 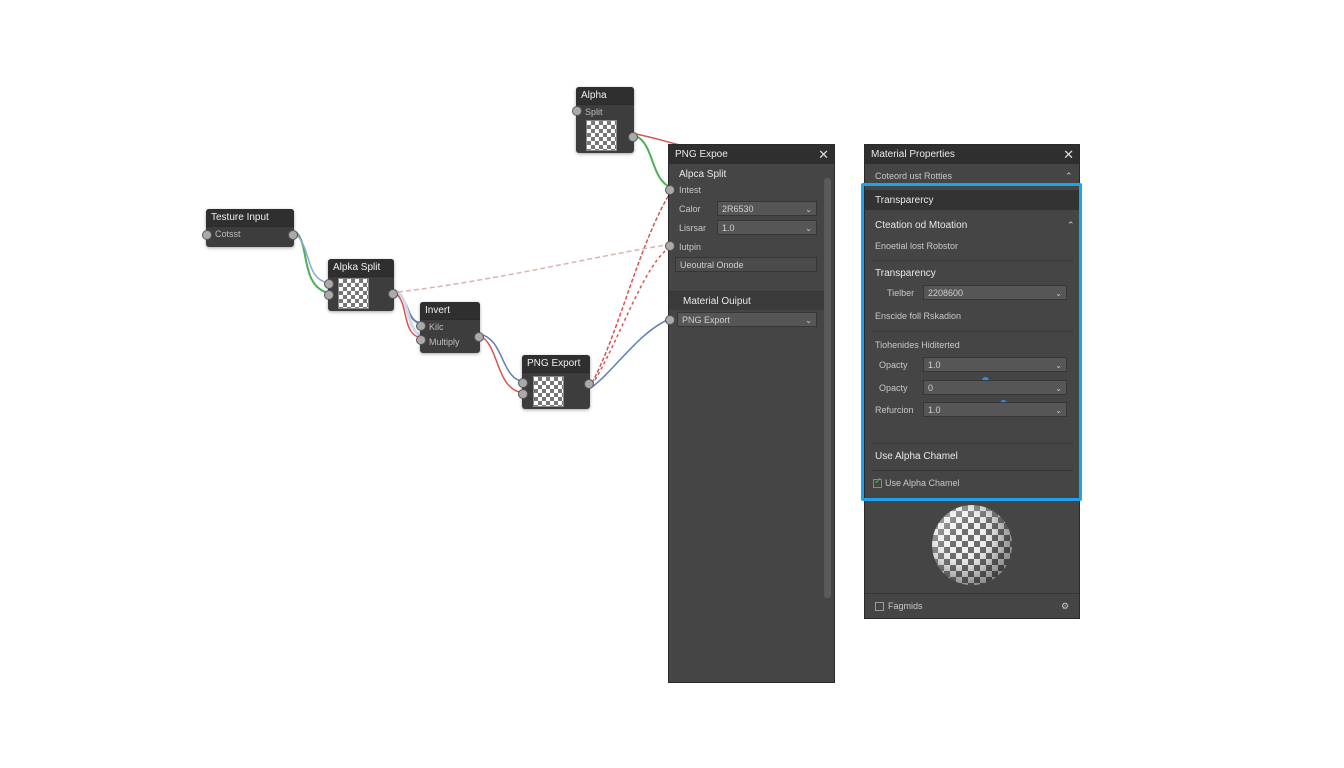 What do you see at coordinates (972, 545) in the screenshot?
I see `sphere-preview-icon` at bounding box center [972, 545].